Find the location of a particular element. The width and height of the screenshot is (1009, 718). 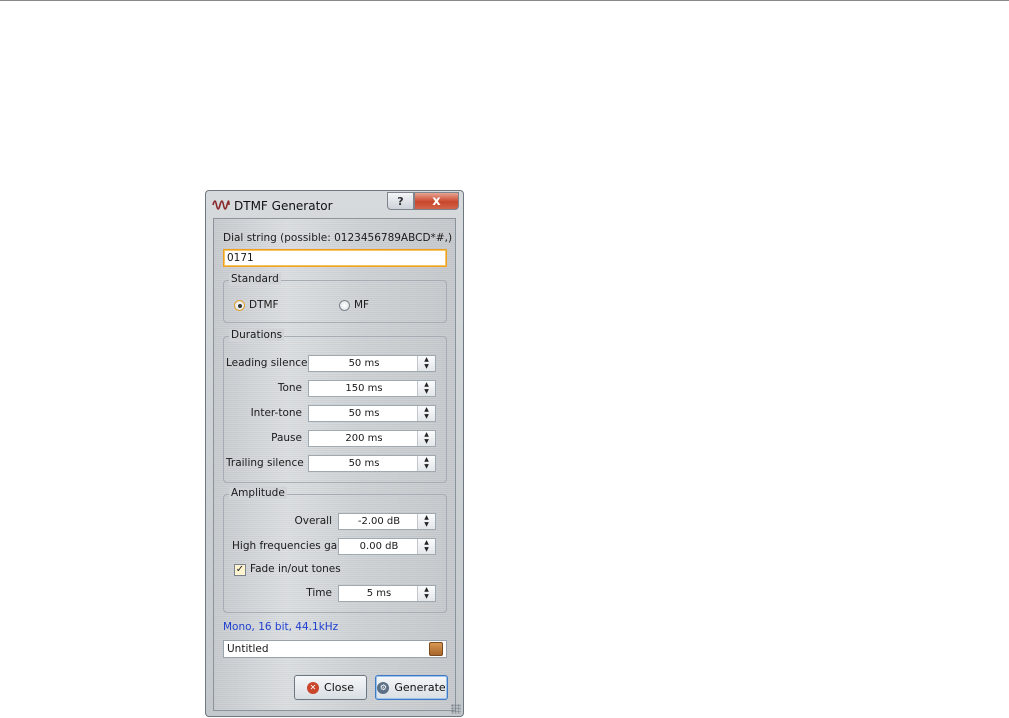

inter-tone-value: 50 ms is located at coordinates (364, 413).